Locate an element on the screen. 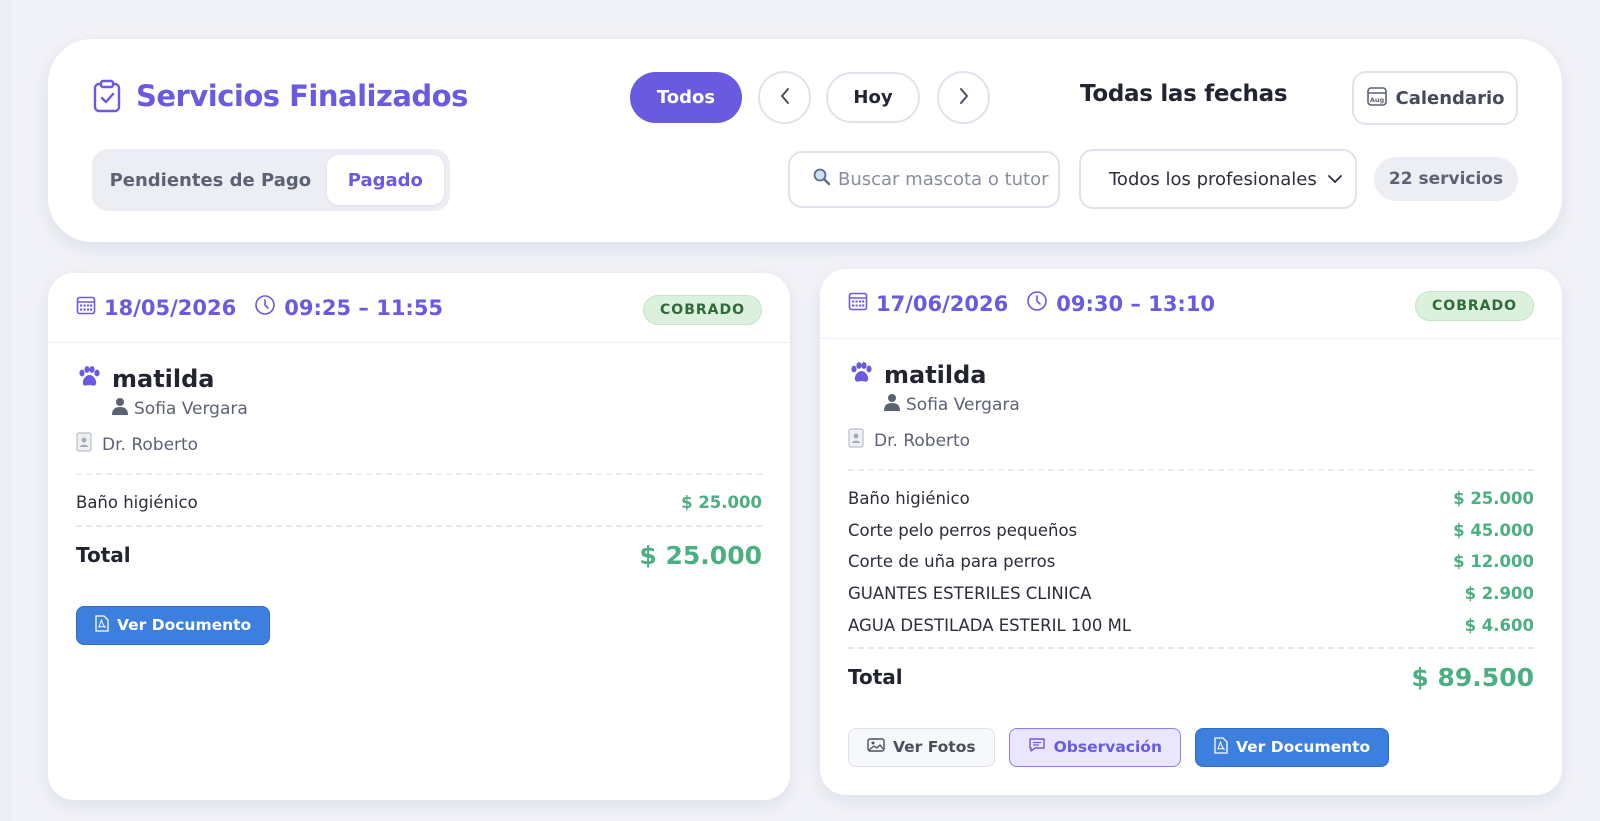 This screenshot has width=1600, height=821. total-row: Total $ 89.500 is located at coordinates (1191, 677).